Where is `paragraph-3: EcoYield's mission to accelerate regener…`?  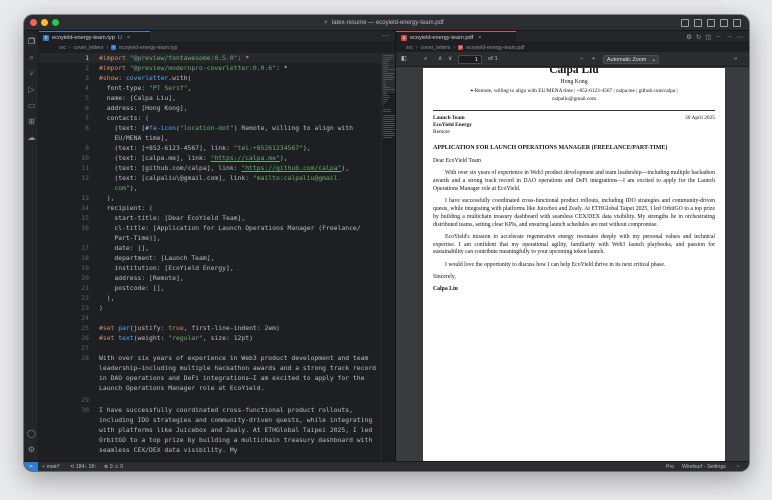 paragraph-3: EcoYield's mission to accelerate regener… is located at coordinates (574, 244).